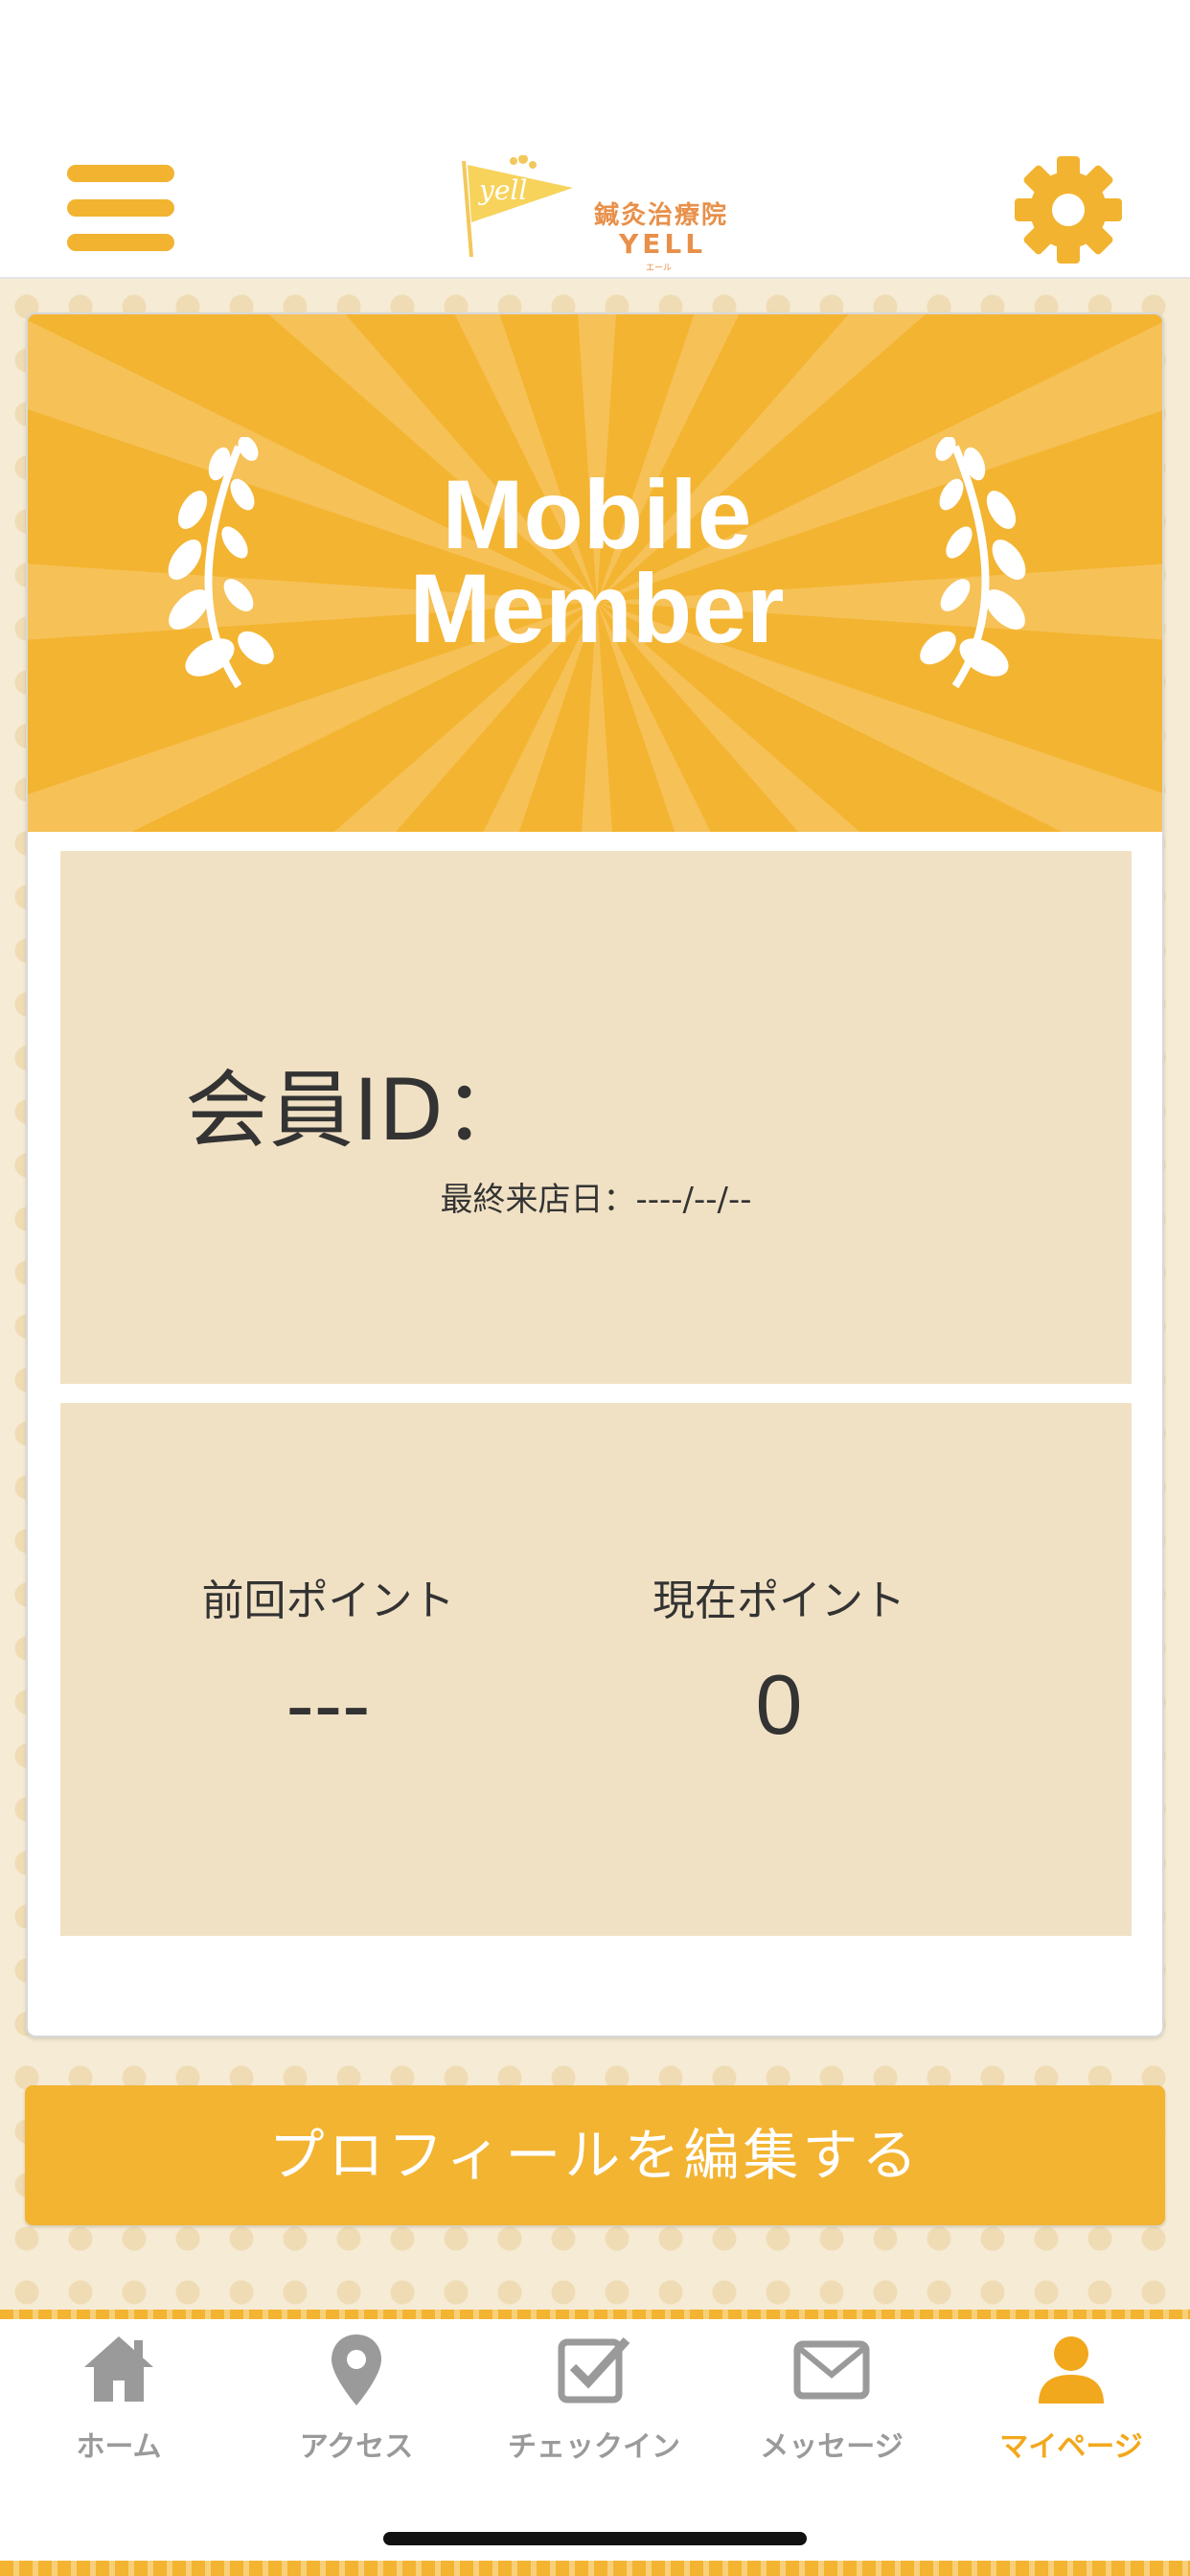  I want to click on tab-message: メッセージ, so click(832, 2400).